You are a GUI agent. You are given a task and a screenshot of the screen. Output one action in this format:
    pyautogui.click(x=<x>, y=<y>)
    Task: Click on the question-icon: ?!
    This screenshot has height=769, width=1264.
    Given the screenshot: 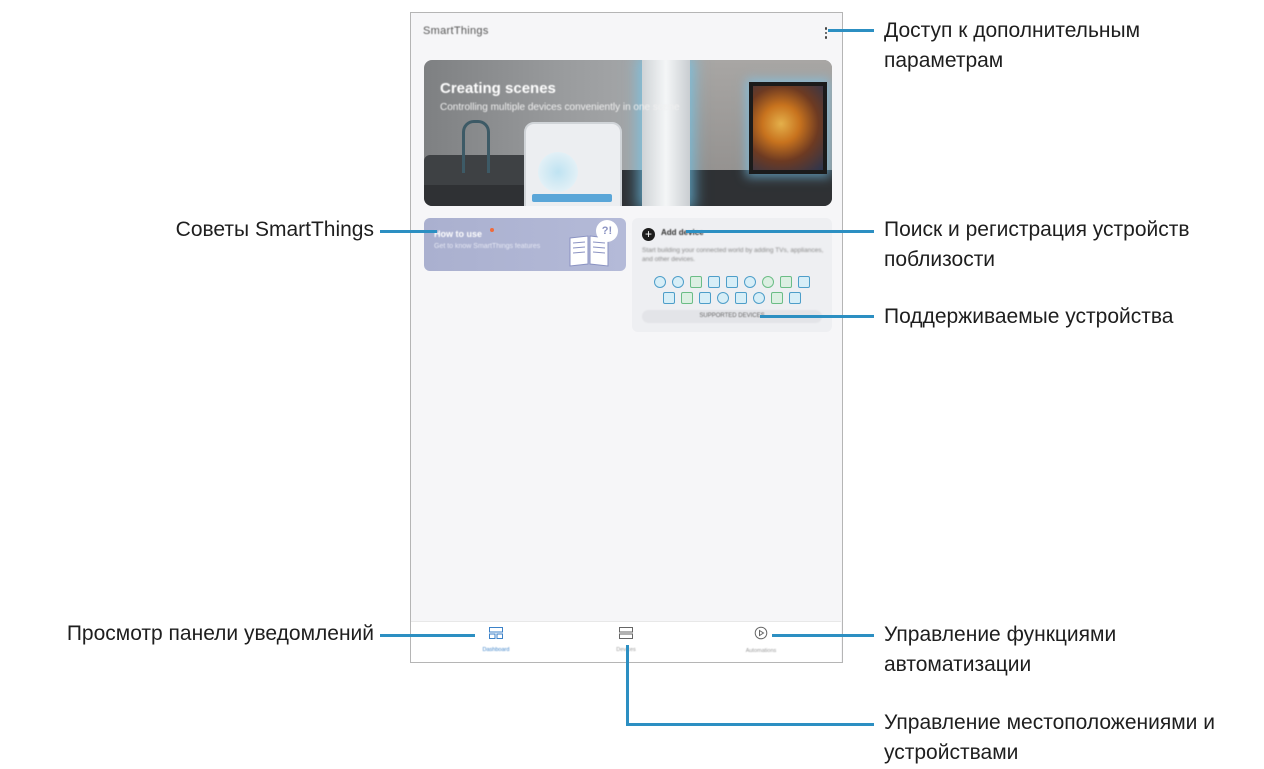 What is the action you would take?
    pyautogui.click(x=607, y=231)
    